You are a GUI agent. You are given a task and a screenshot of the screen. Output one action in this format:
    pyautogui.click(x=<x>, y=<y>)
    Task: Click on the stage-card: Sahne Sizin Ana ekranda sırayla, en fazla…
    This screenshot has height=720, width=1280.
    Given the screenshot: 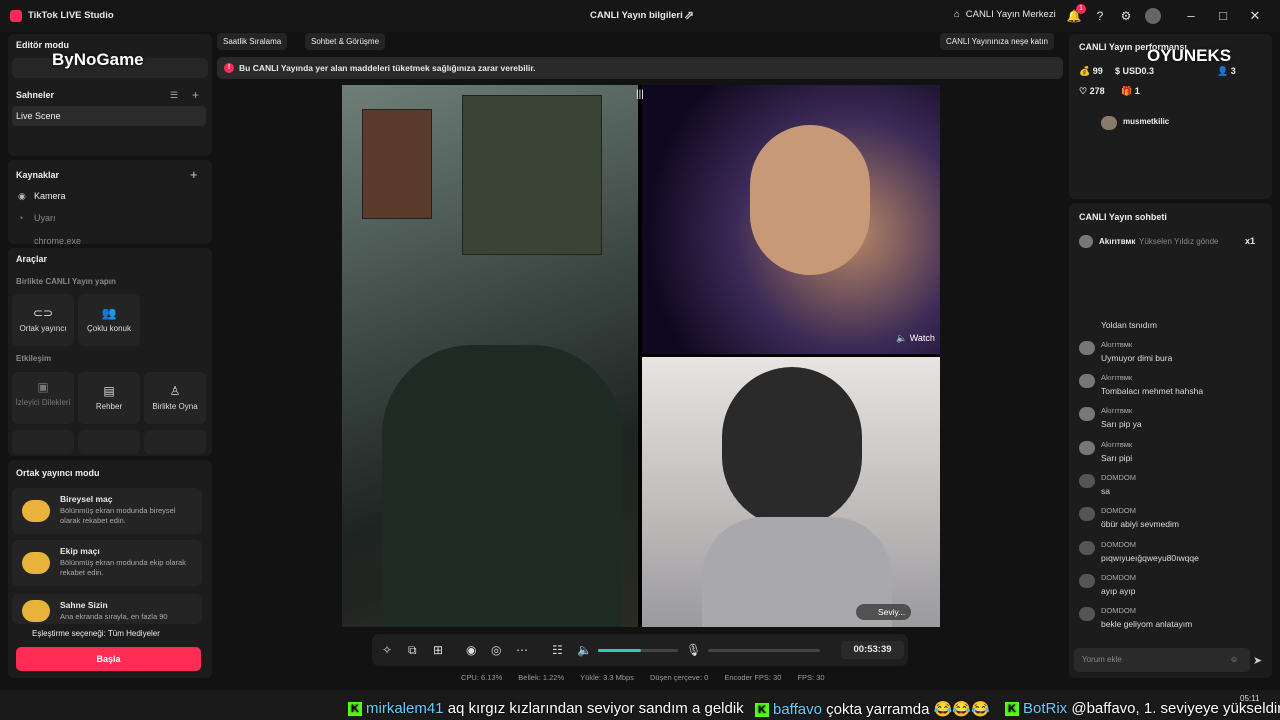 What is the action you would take?
    pyautogui.click(x=107, y=609)
    